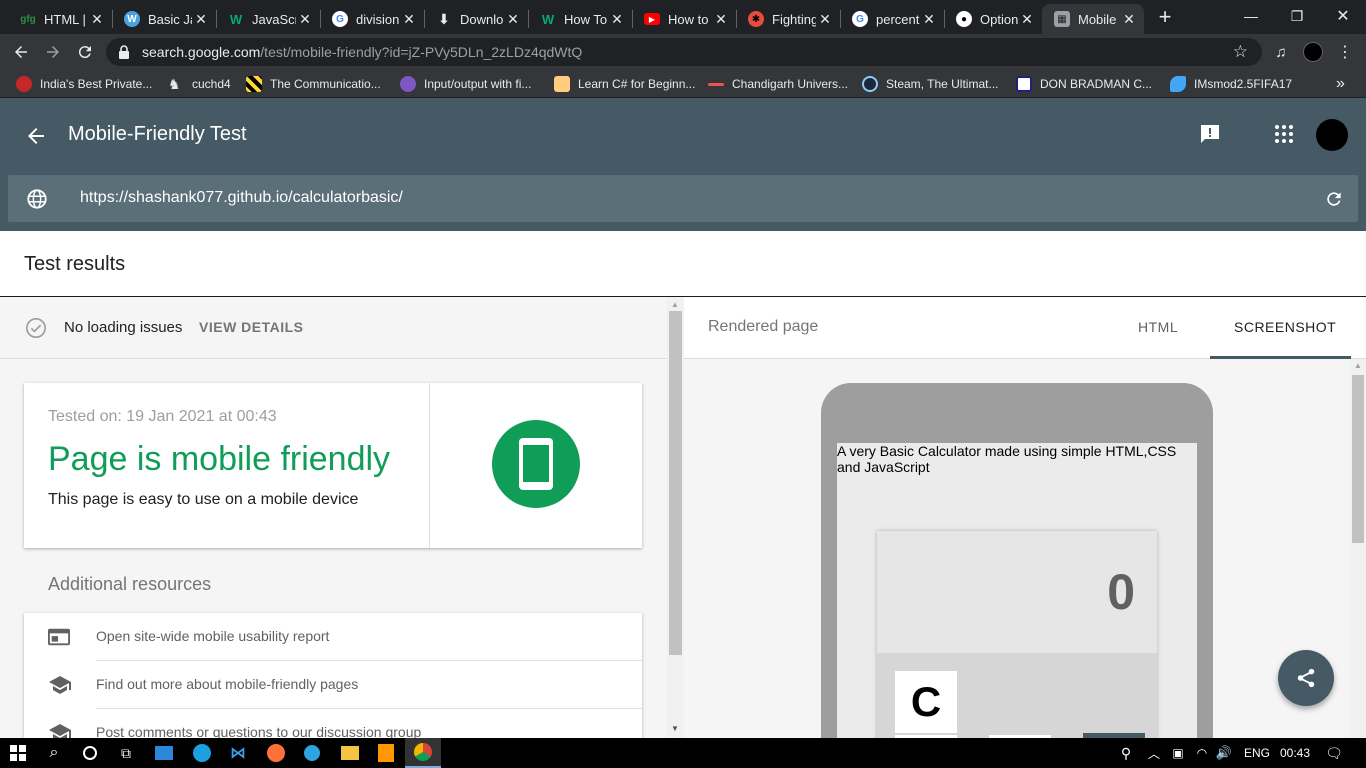  What do you see at coordinates (926, 702) in the screenshot?
I see `clear-key: C` at bounding box center [926, 702].